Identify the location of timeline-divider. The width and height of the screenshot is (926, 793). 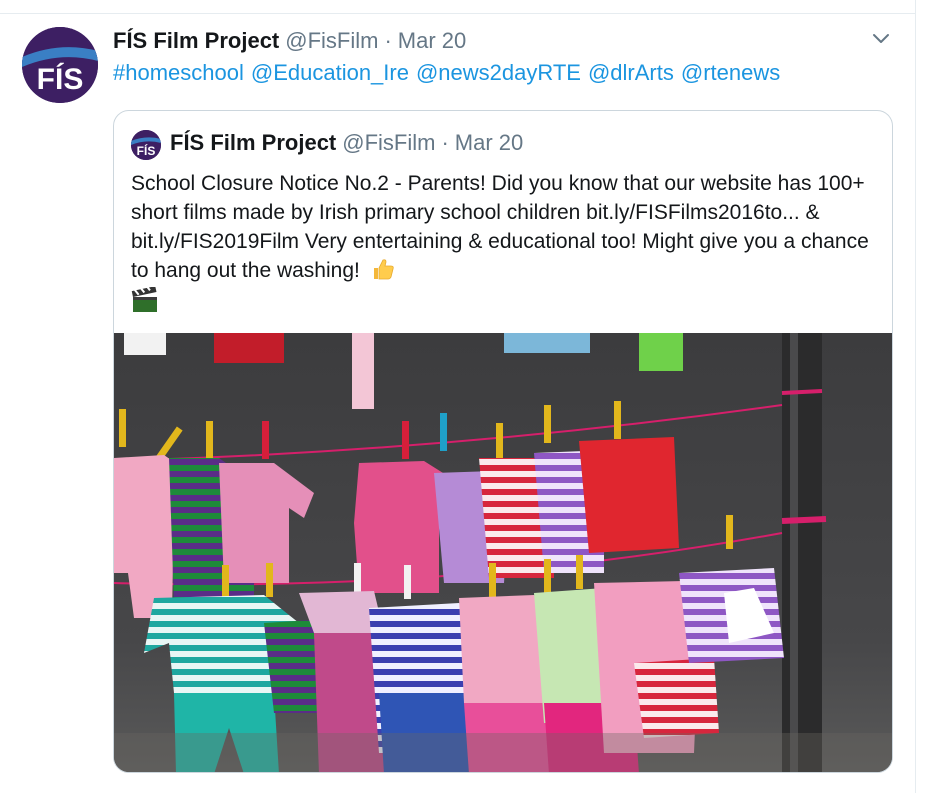
(458, 7).